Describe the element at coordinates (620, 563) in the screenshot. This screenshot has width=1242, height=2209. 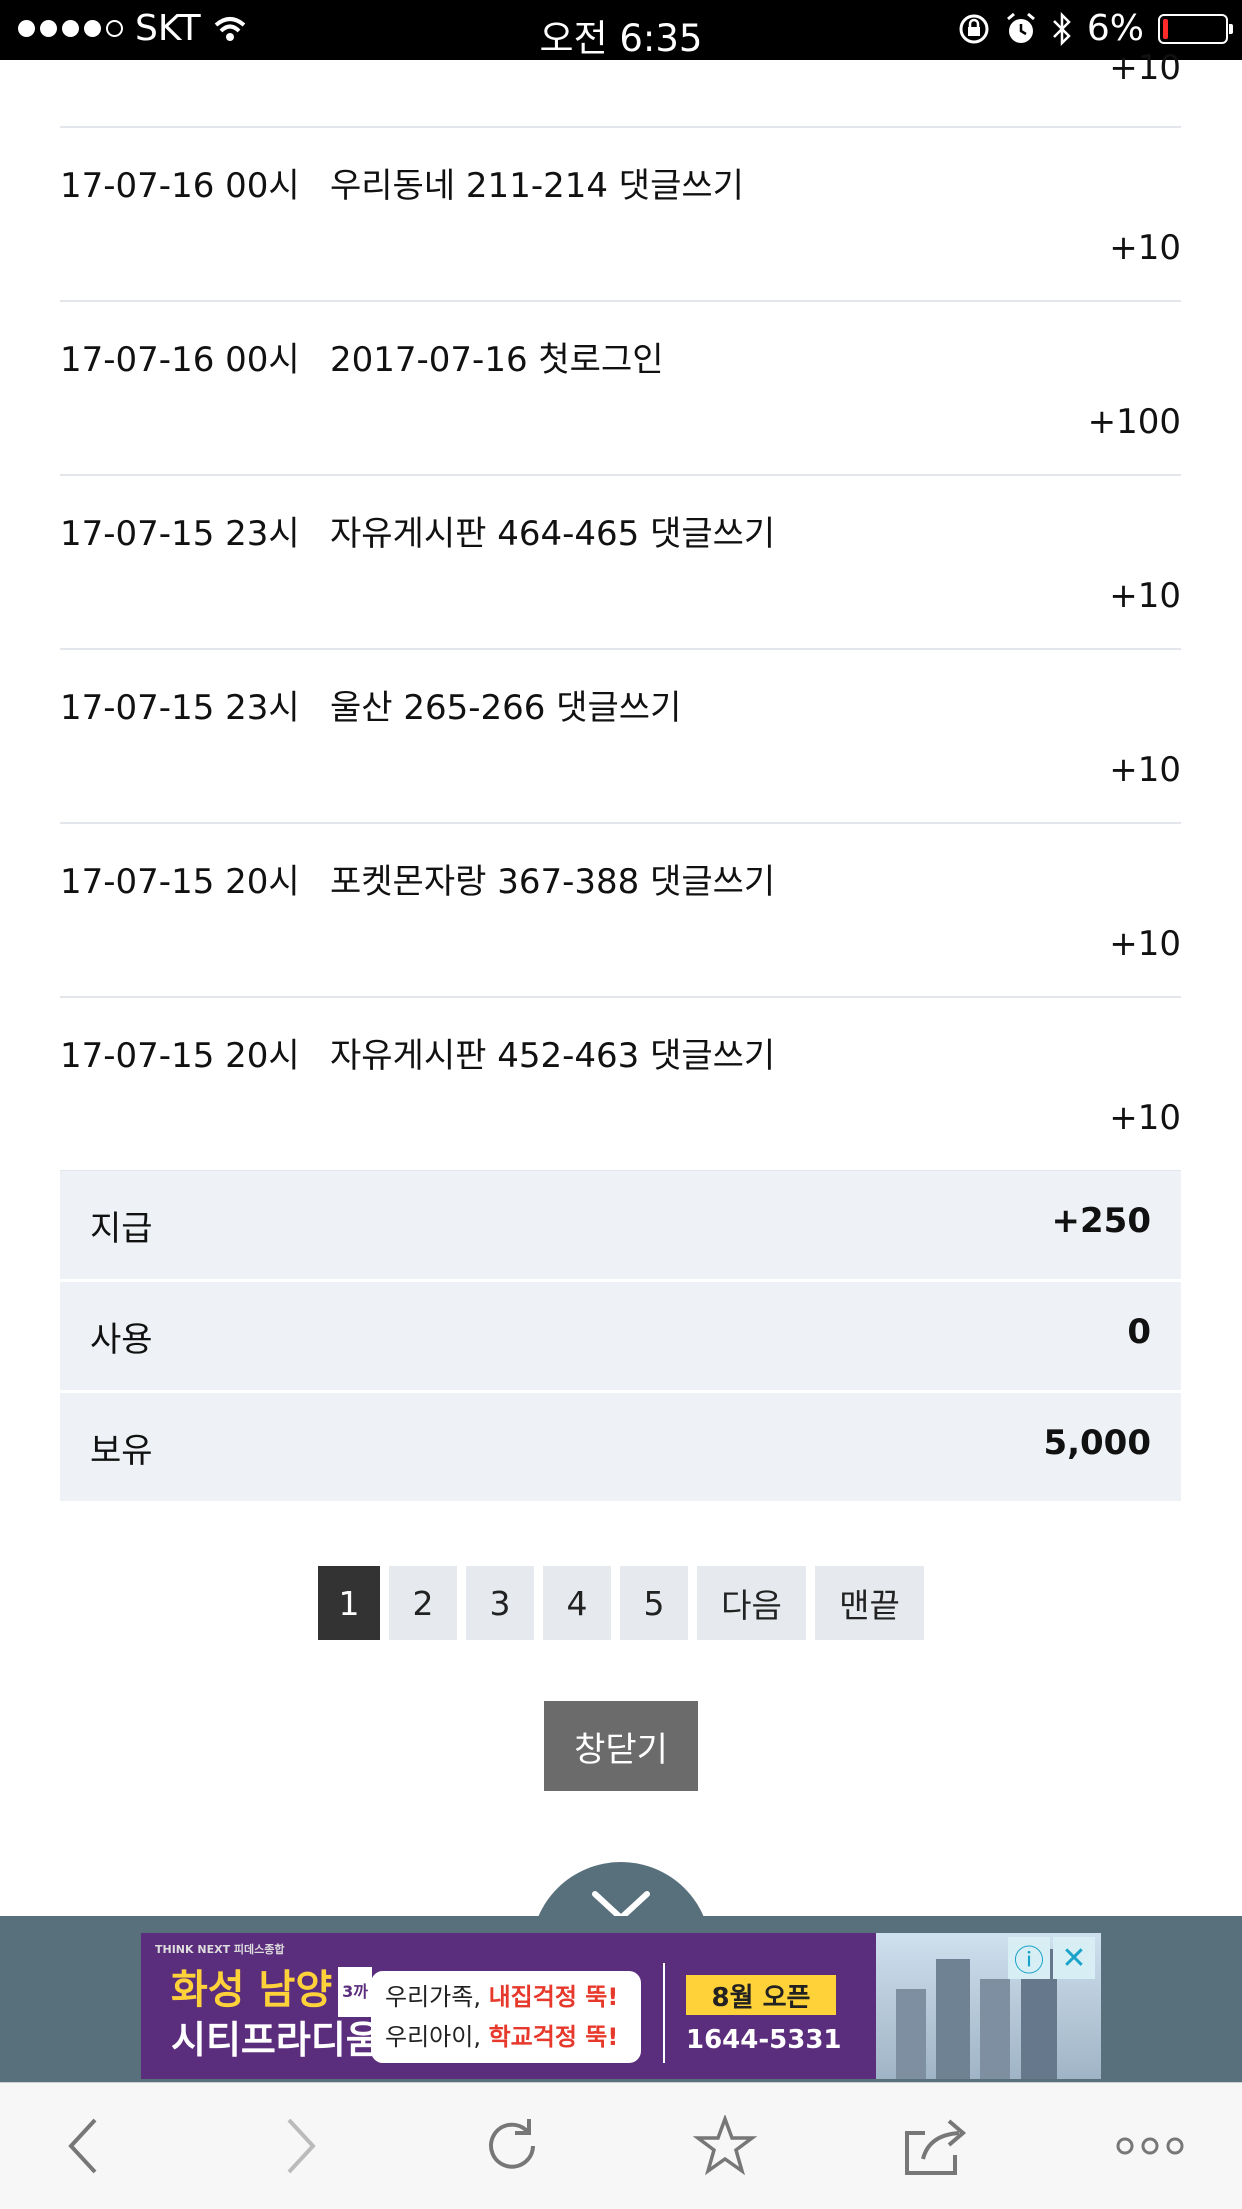
I see `list-item: 17-07-15 23시 자유게시판 464-465 댓글쓰기 +10` at that location.